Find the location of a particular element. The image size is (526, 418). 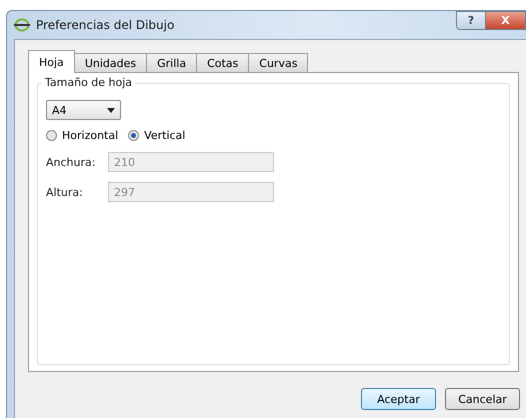

tab: Curvas is located at coordinates (278, 62).